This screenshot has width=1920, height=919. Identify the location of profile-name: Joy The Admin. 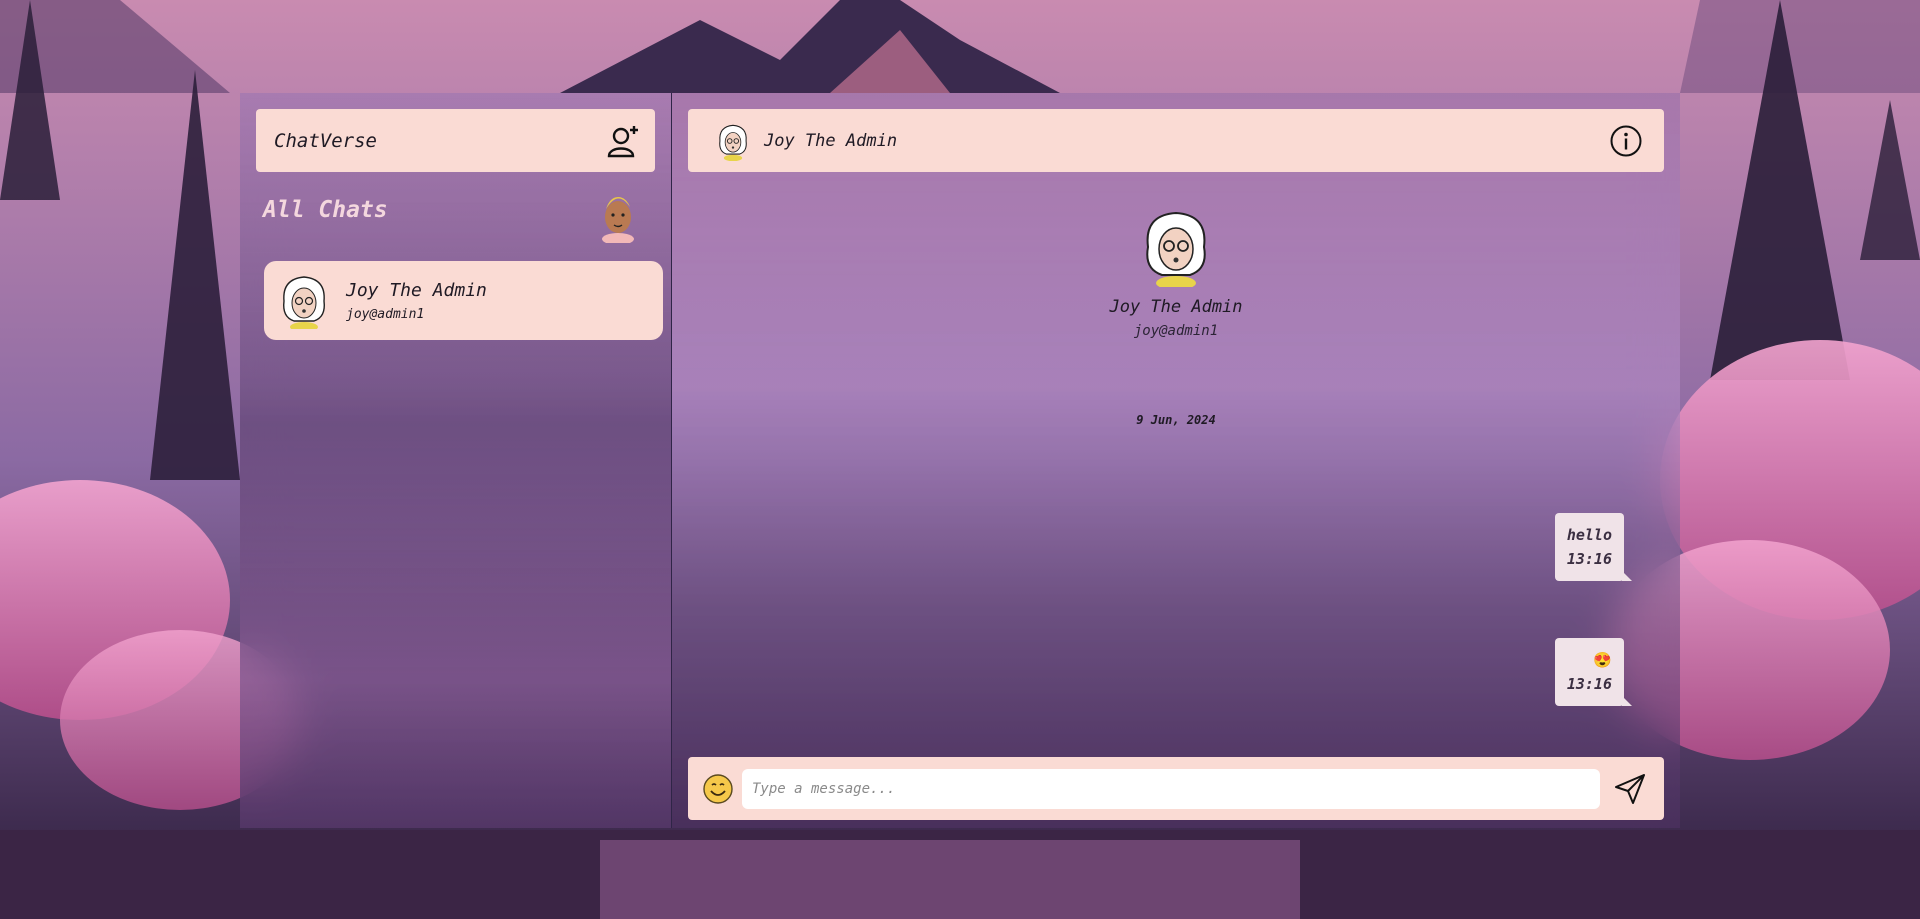
(1176, 307).